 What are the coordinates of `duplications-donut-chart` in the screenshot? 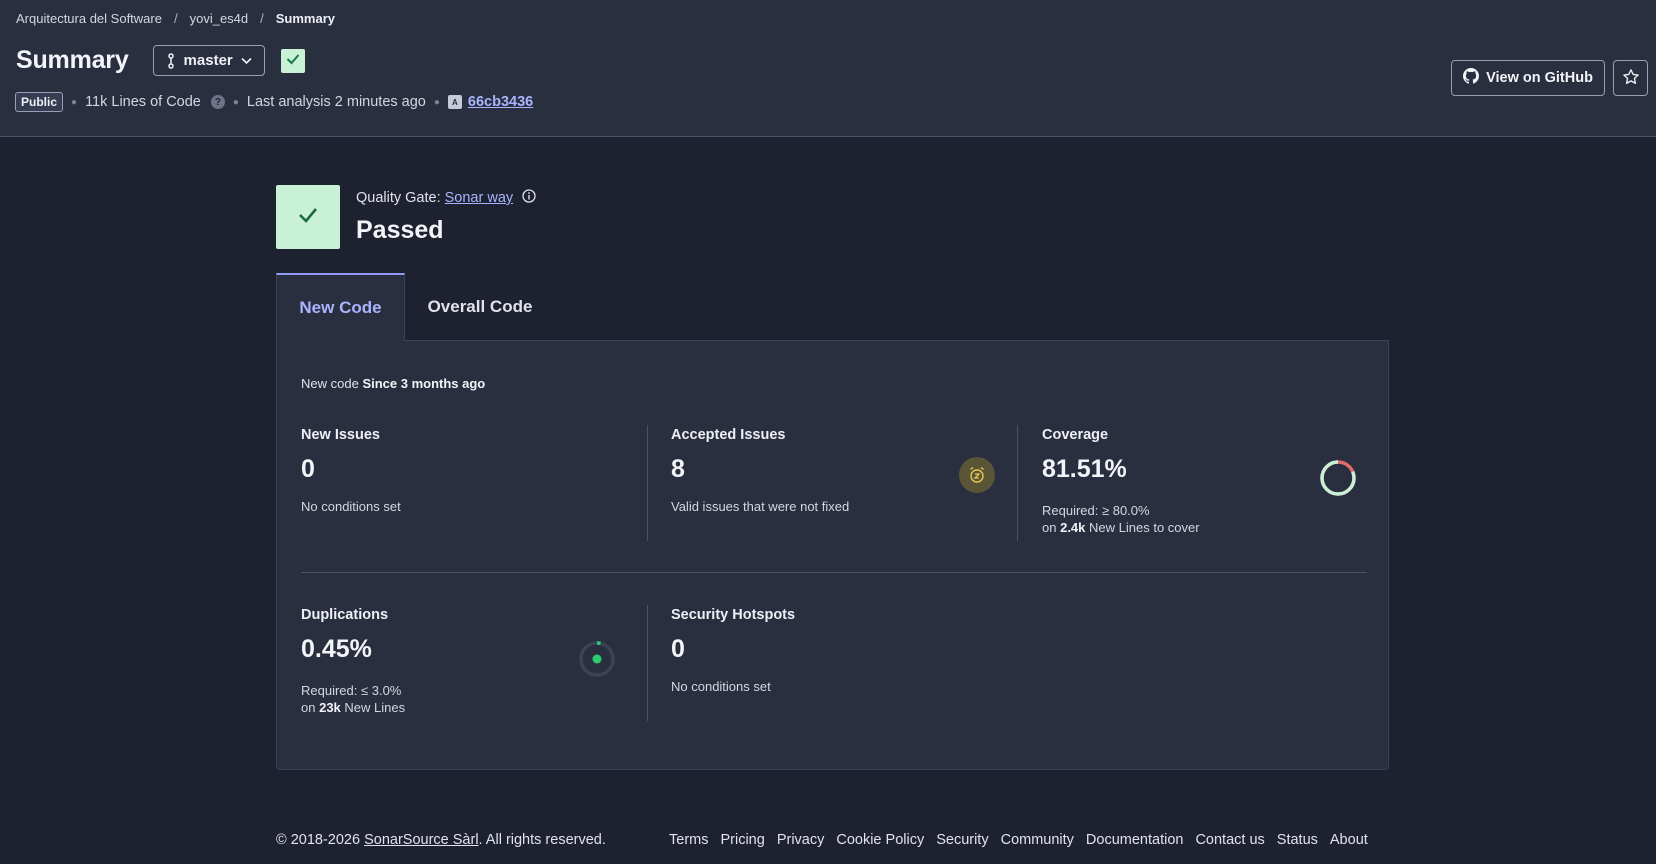 It's located at (597, 661).